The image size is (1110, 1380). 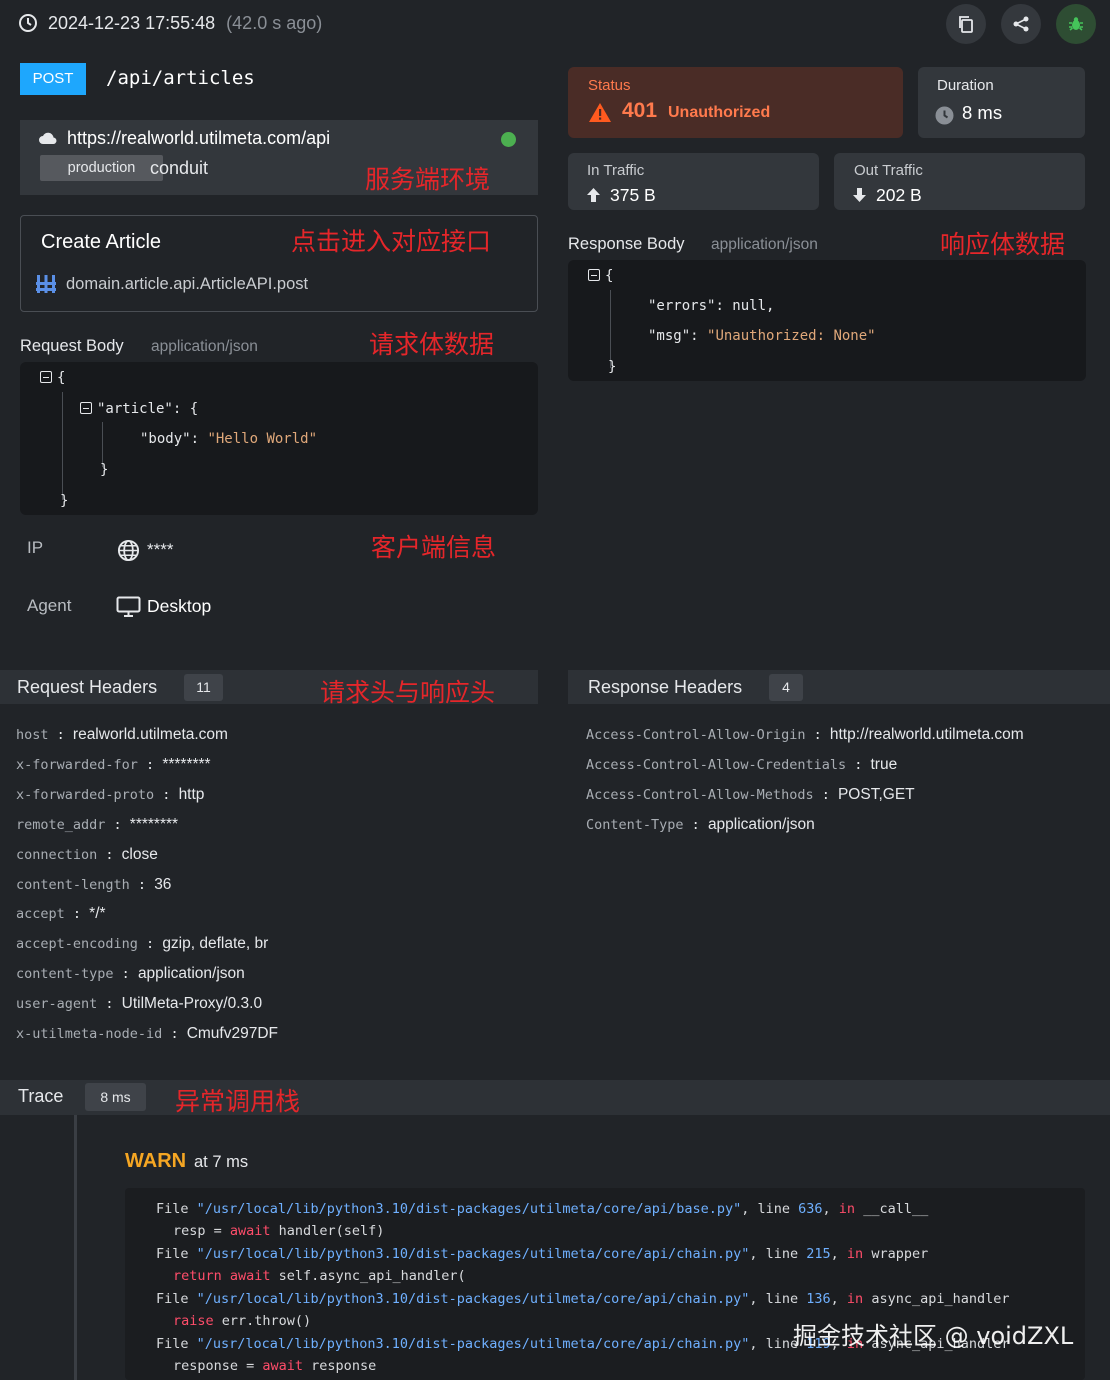 I want to click on header-key: accept, so click(x=40, y=914).